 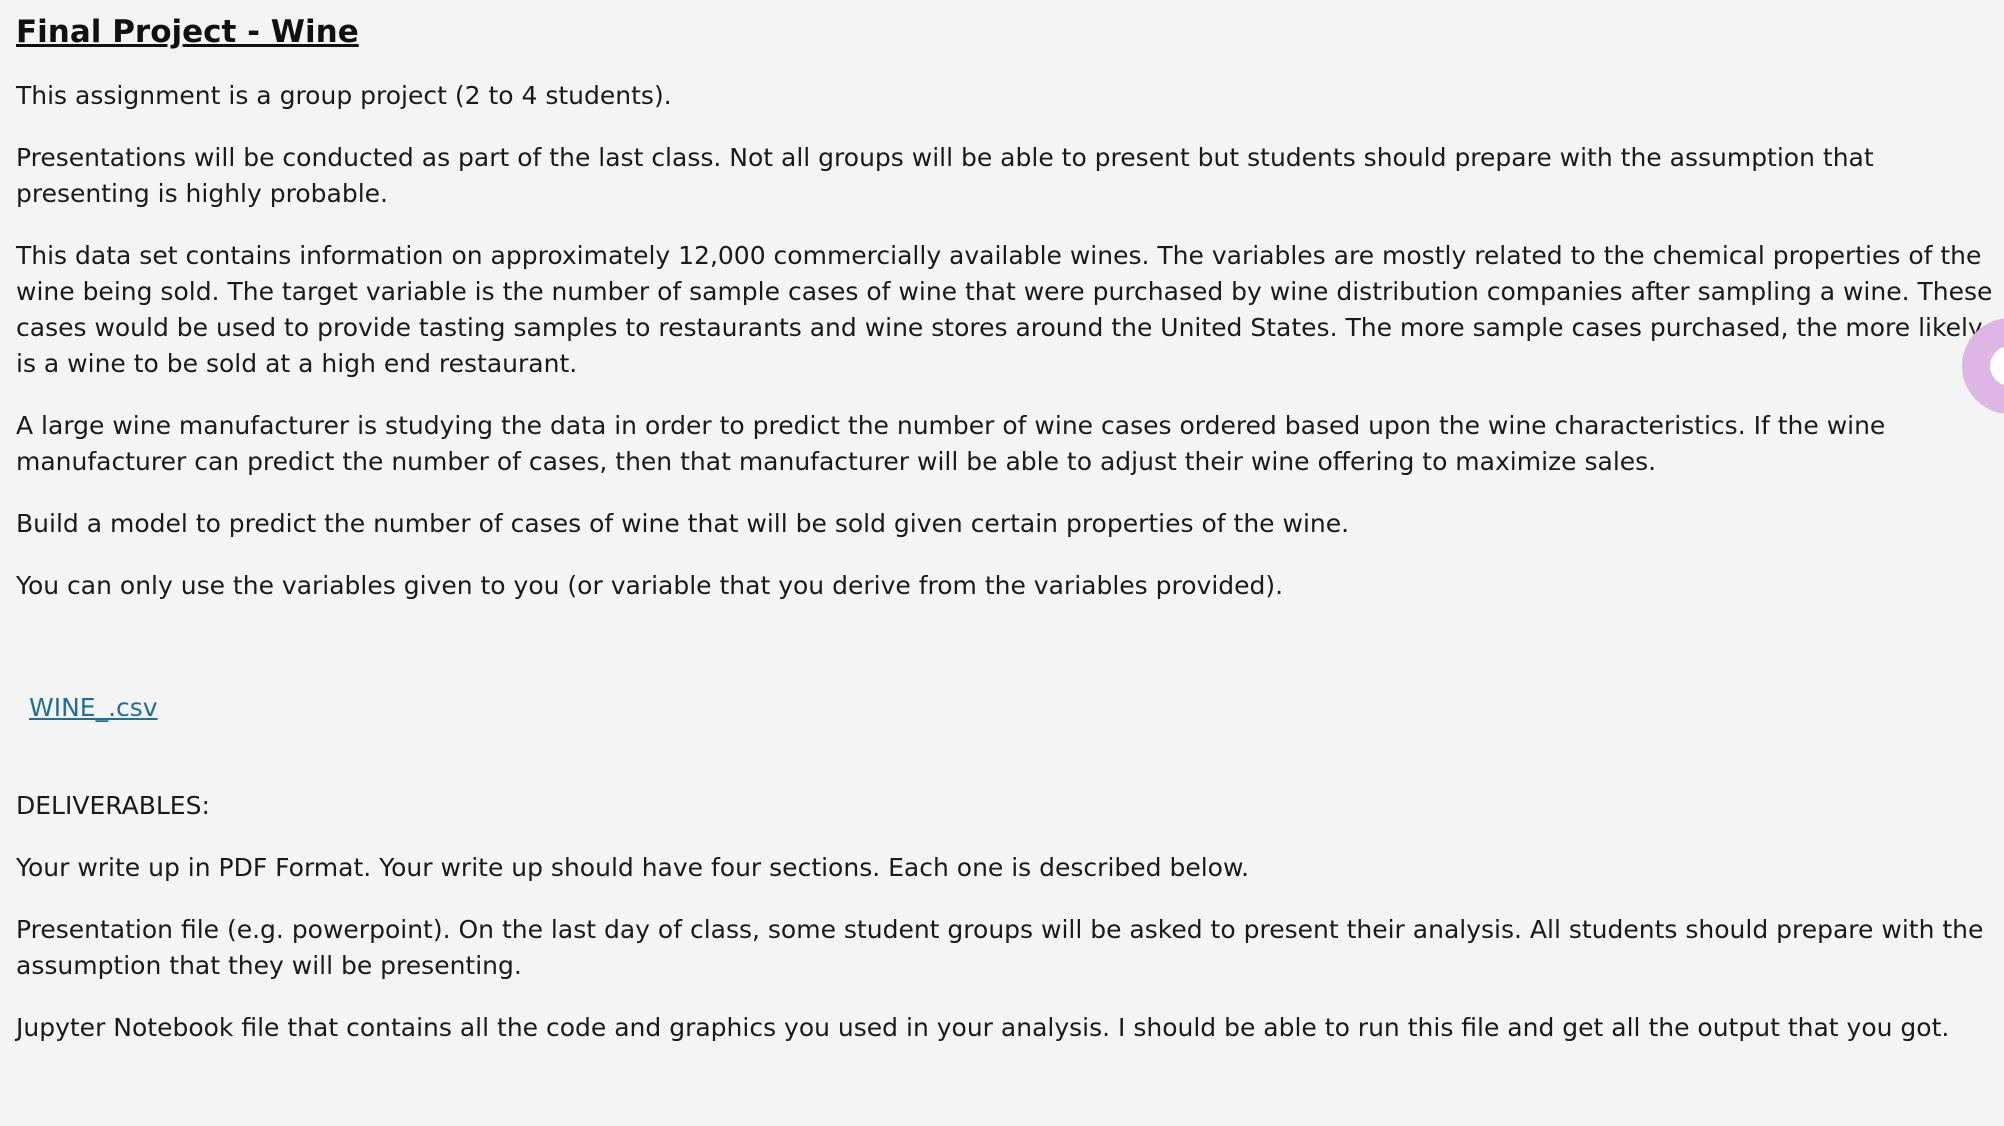 I want to click on wine-csv-link: WINE_.csv, so click(x=93, y=708).